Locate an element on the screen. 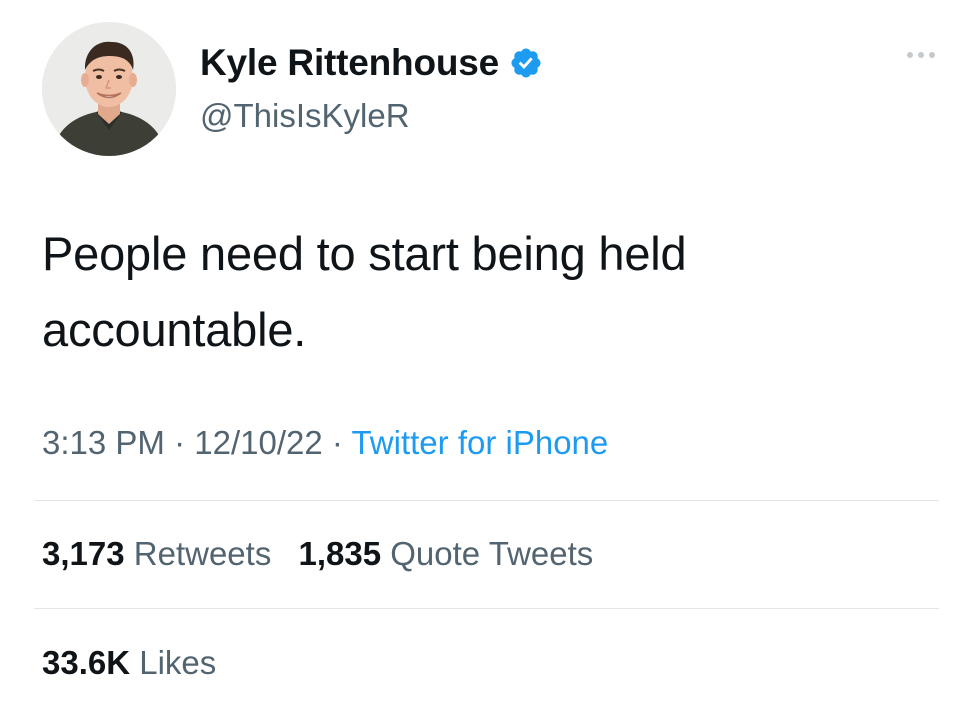 Image resolution: width=957 pixels, height=707 pixels. retweets-stat: 3,173 Retweets is located at coordinates (156, 553).